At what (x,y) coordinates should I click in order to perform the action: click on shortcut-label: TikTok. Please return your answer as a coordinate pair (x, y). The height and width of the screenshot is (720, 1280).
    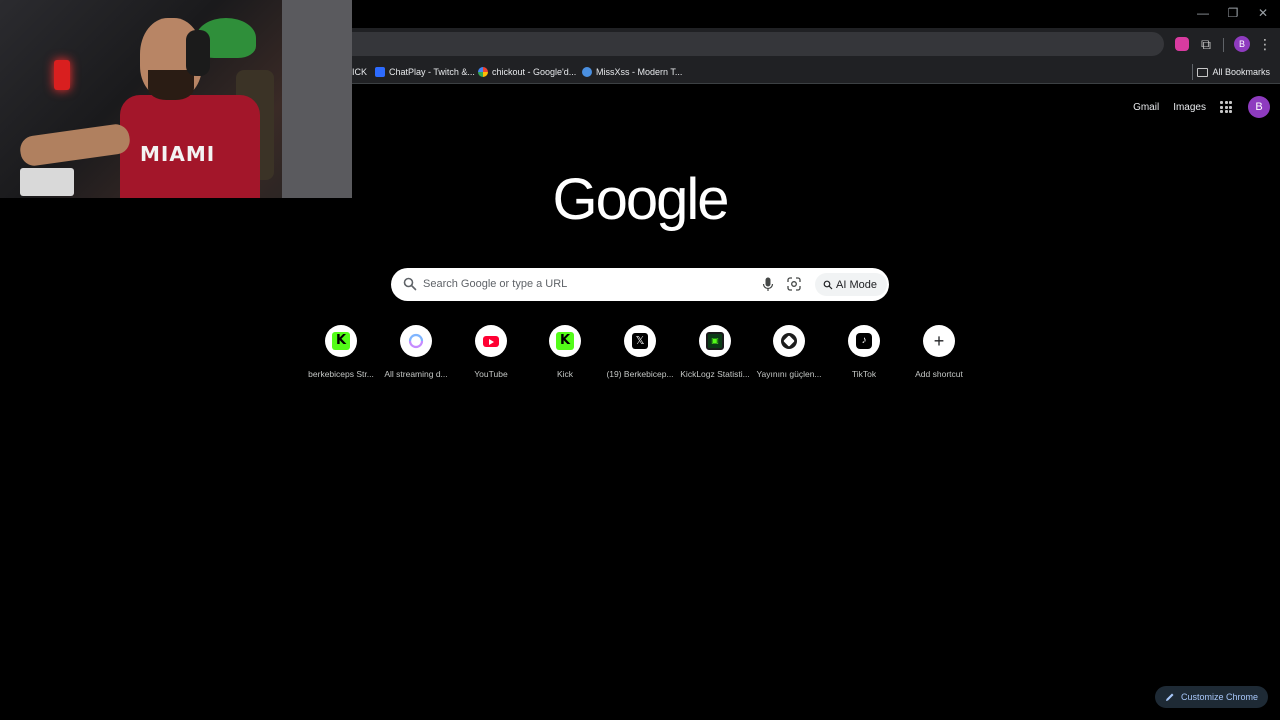
    Looking at the image, I should click on (864, 374).